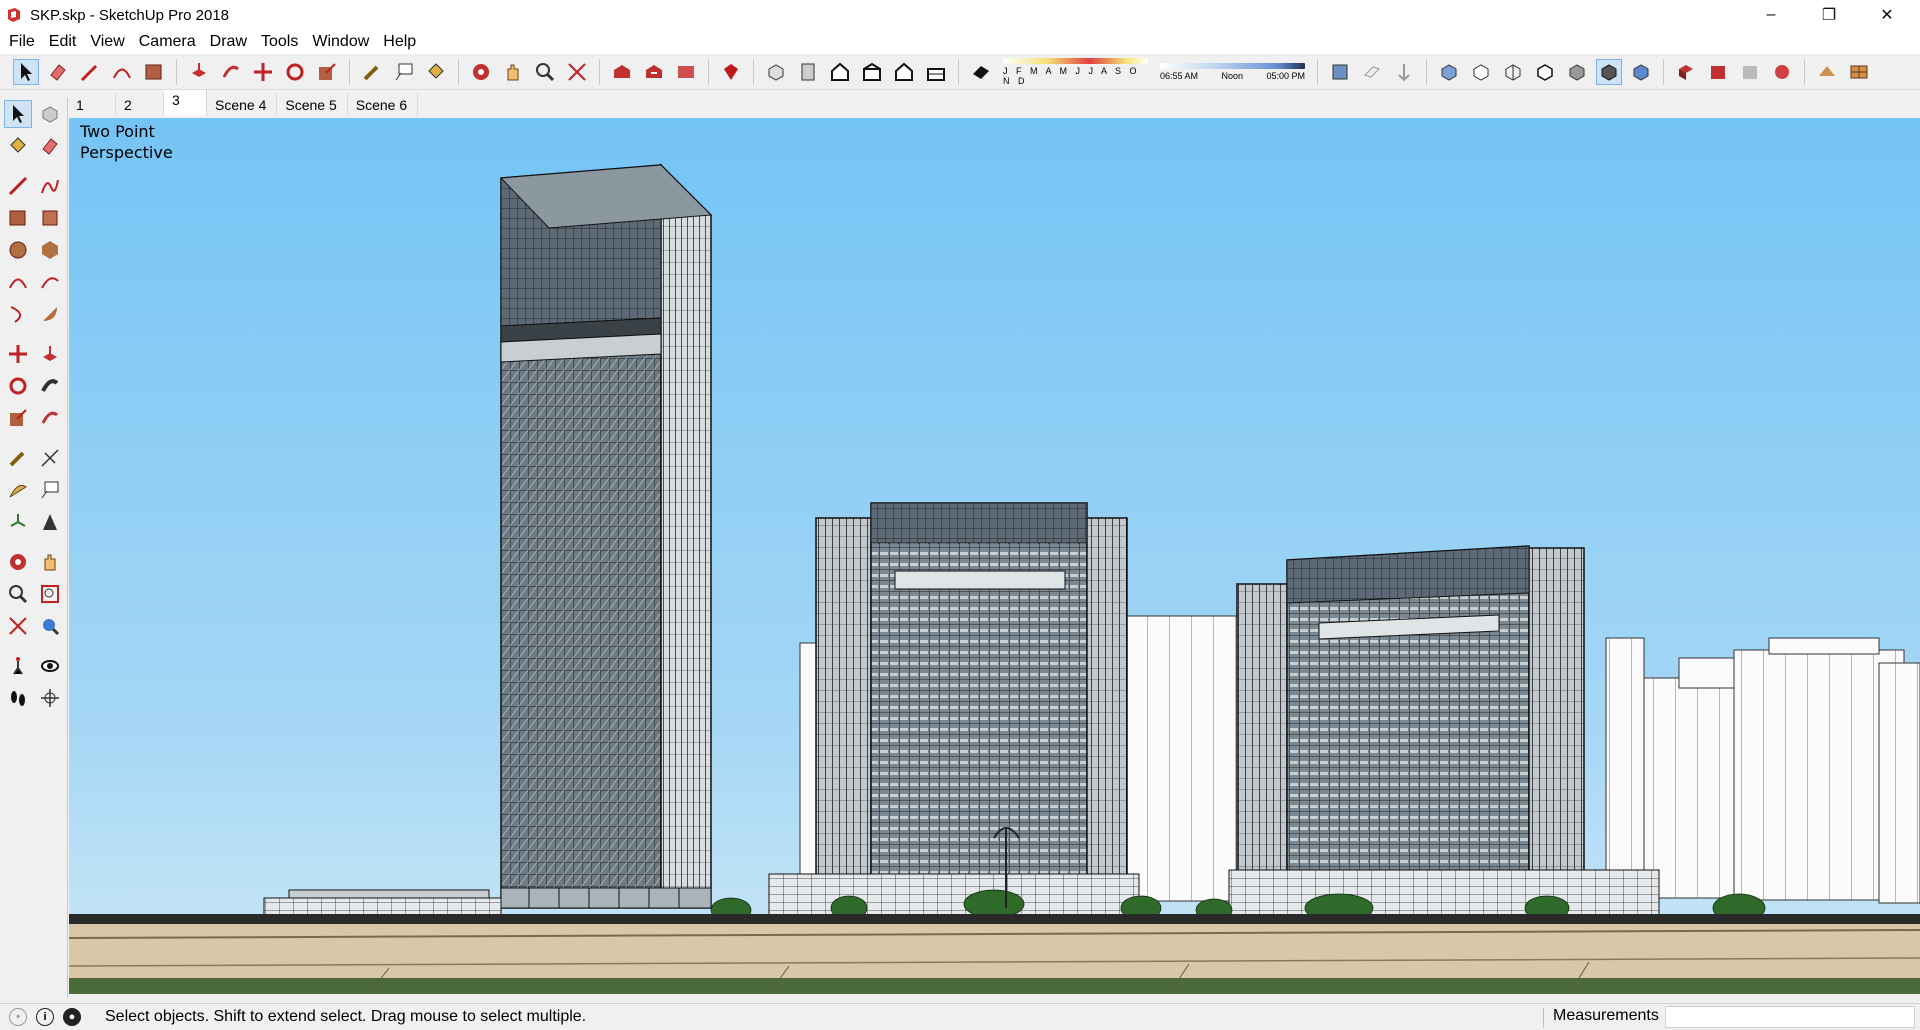  I want to click on geo-location-icon: •, so click(18, 1017).